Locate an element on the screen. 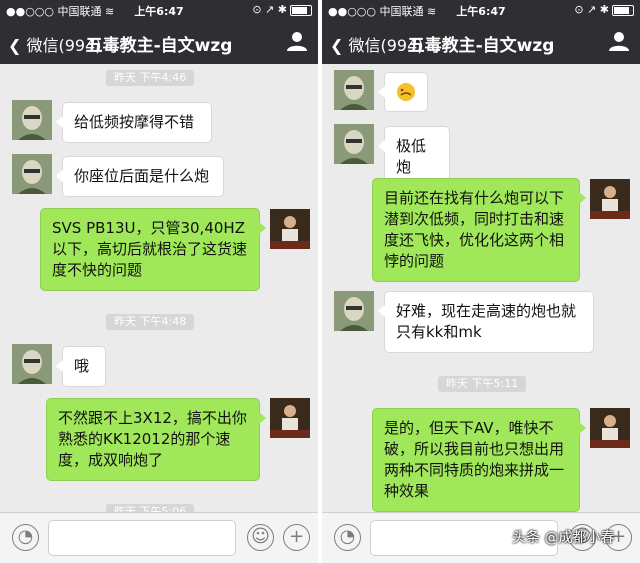 The width and height of the screenshot is (640, 563). incoming-message: 给低频按摩得不错 is located at coordinates (134, 122).